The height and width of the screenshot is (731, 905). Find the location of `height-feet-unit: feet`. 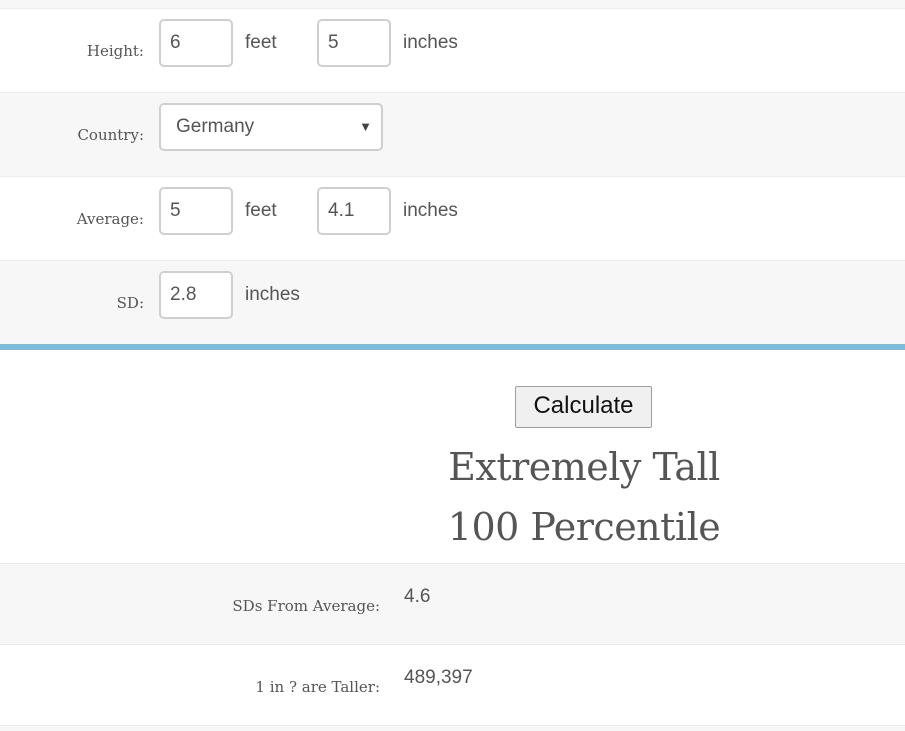

height-feet-unit: feet is located at coordinates (261, 42).